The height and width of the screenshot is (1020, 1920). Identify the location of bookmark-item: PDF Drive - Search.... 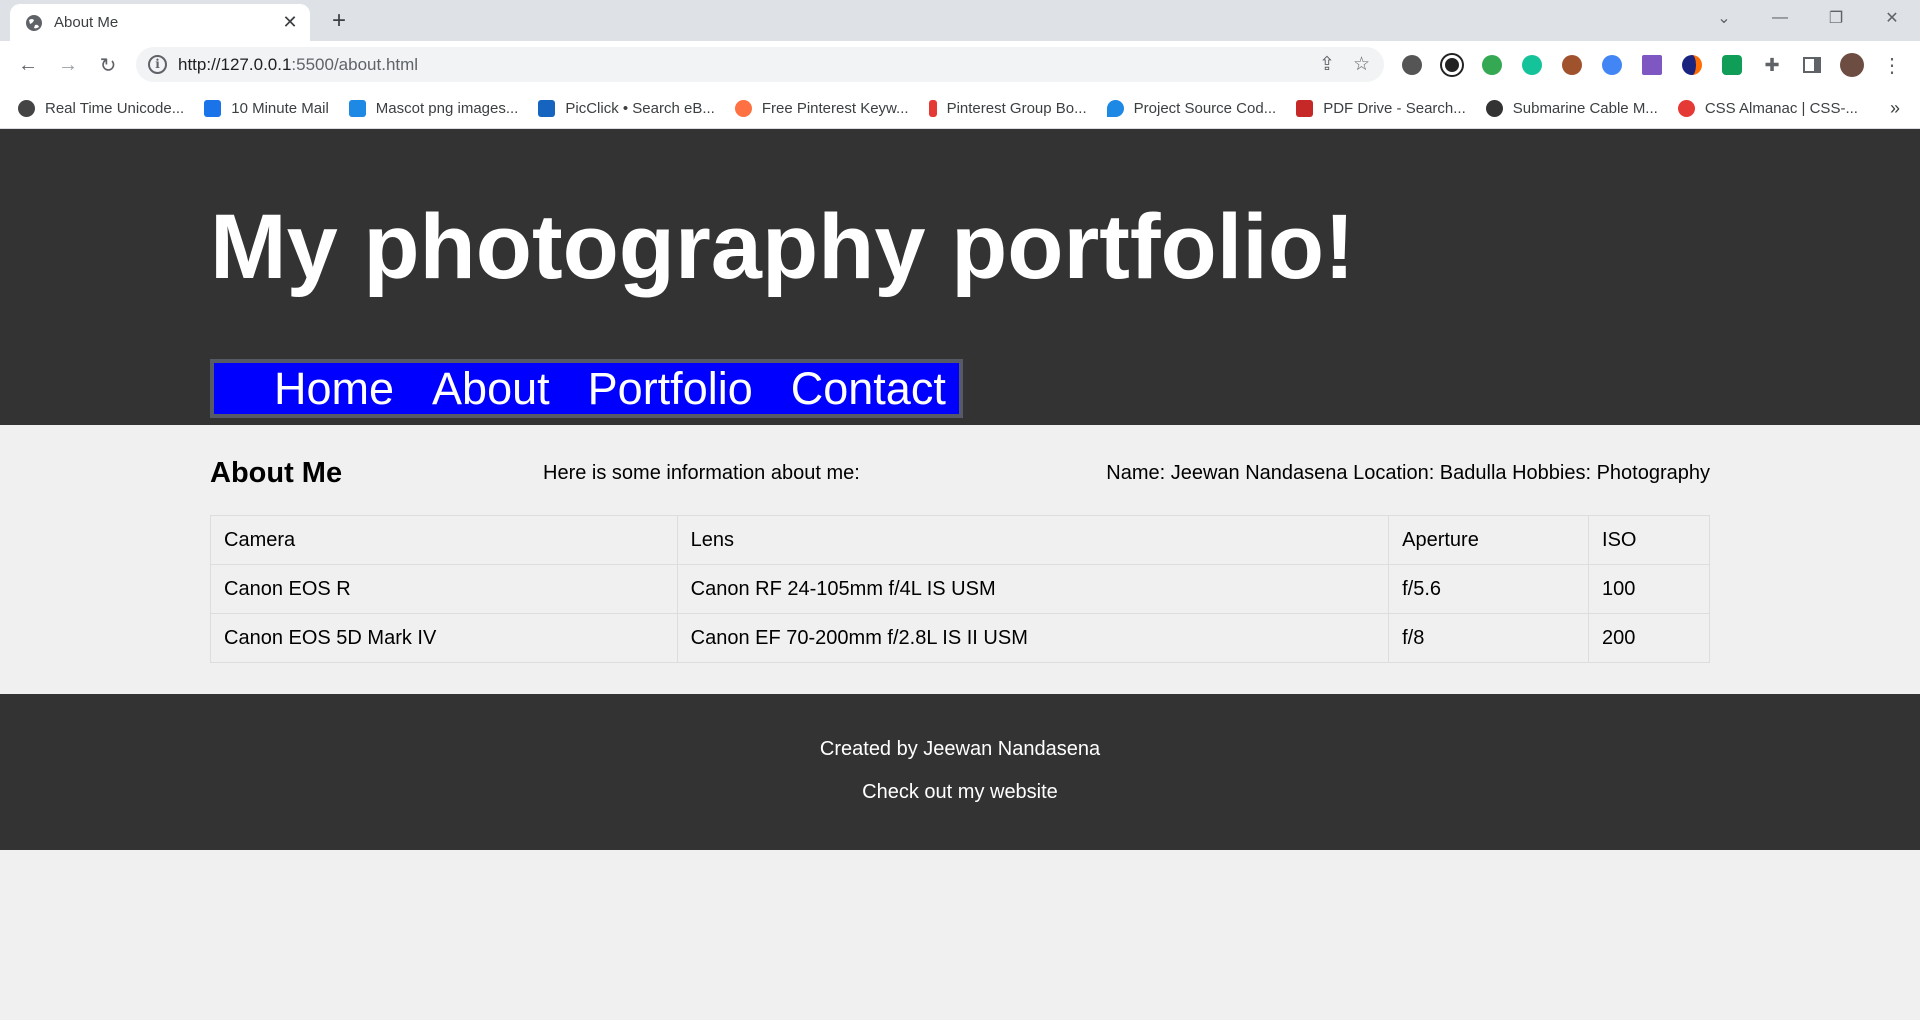
(1381, 108).